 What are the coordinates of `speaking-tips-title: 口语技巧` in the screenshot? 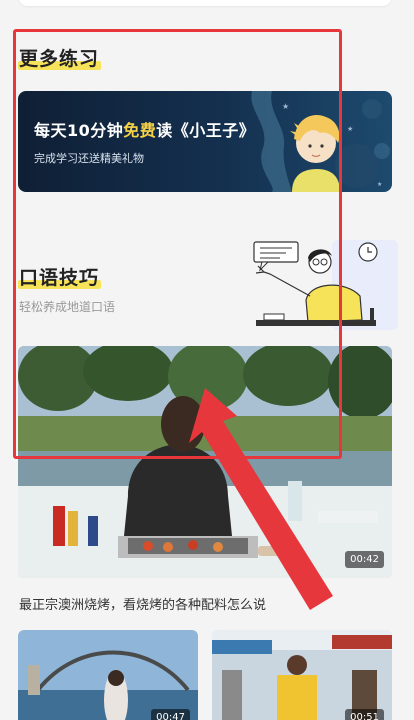 It's located at (60, 278).